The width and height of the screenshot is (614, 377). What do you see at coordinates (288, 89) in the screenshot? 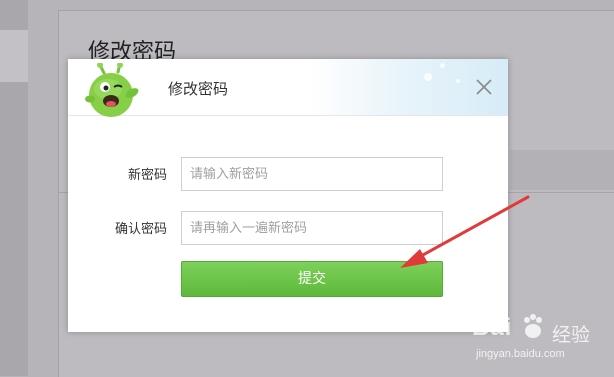
I see `dialog-header: 修改密码` at bounding box center [288, 89].